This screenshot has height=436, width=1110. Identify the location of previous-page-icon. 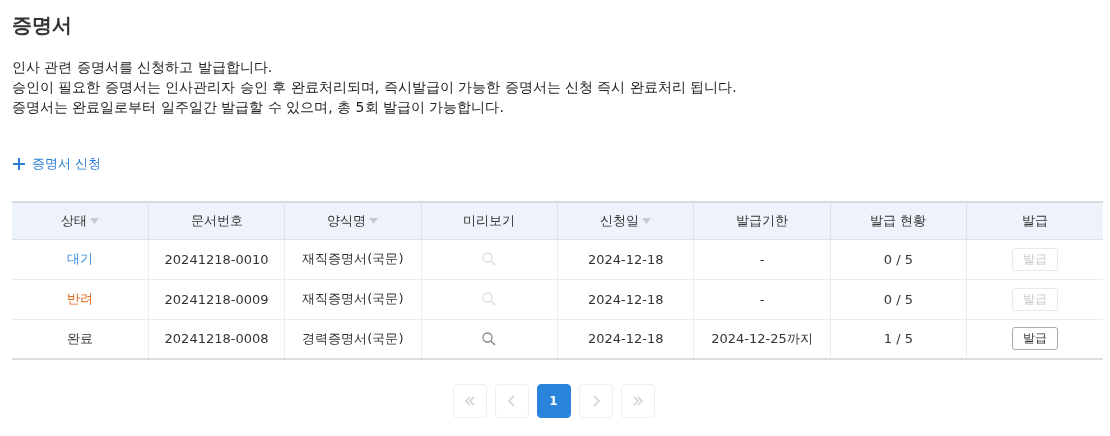
(511, 401).